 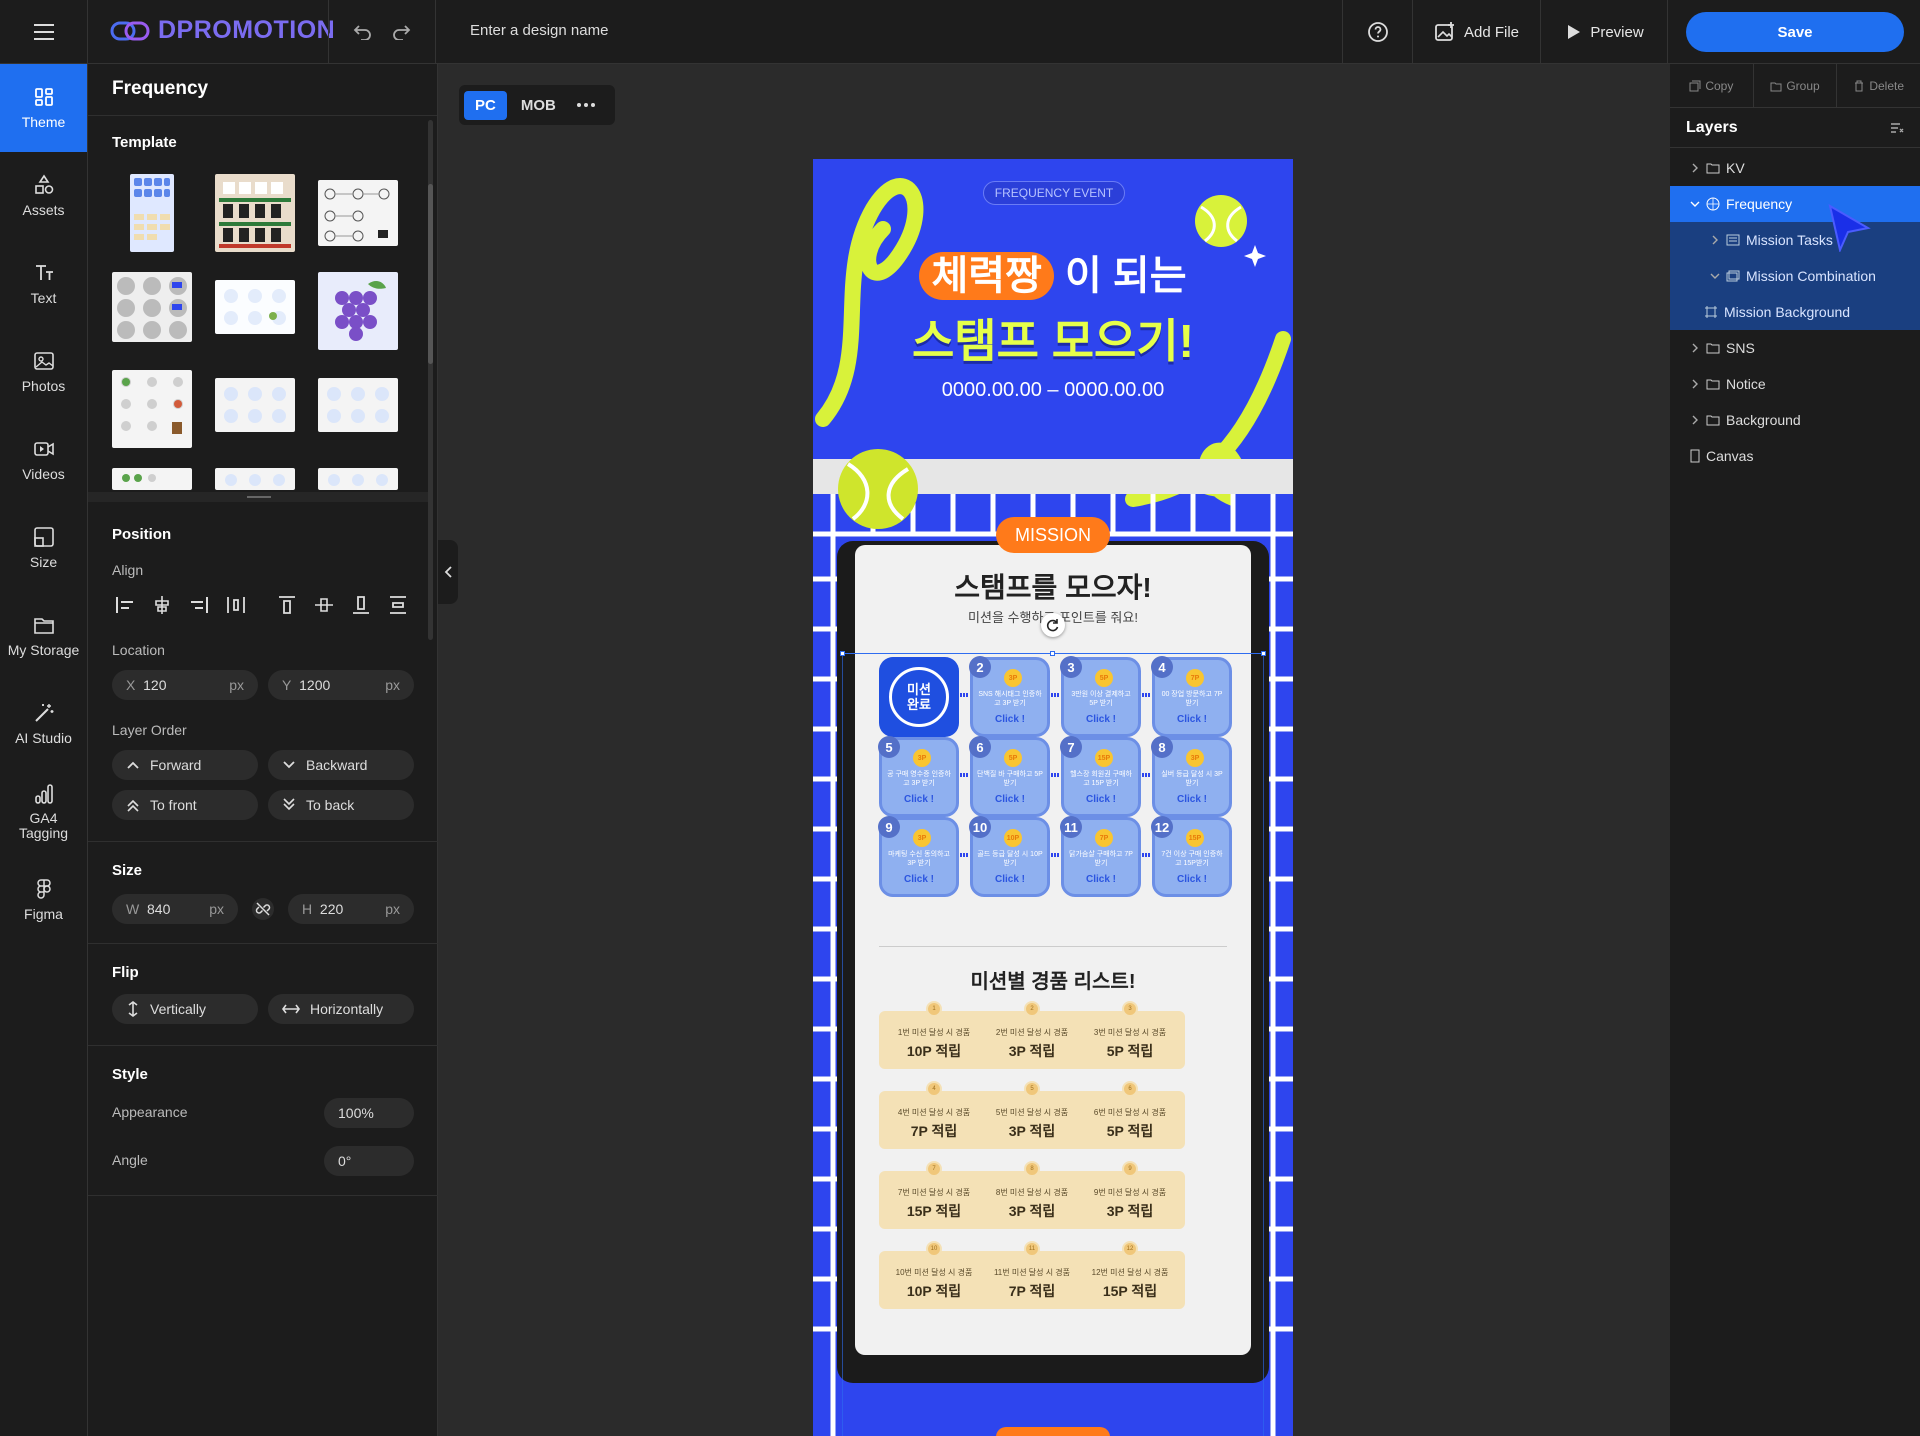 What do you see at coordinates (1795, 32) in the screenshot?
I see `save-button: Save` at bounding box center [1795, 32].